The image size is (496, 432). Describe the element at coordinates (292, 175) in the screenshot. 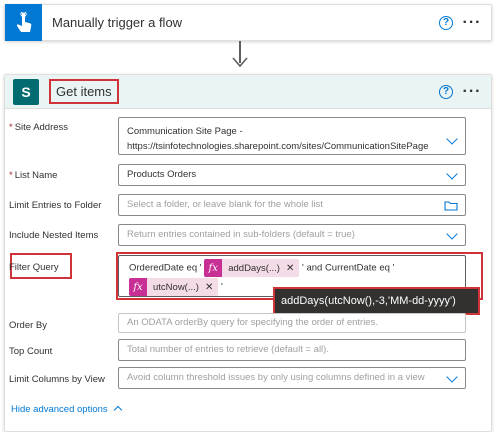

I see `list-name-select: Products Orders` at that location.